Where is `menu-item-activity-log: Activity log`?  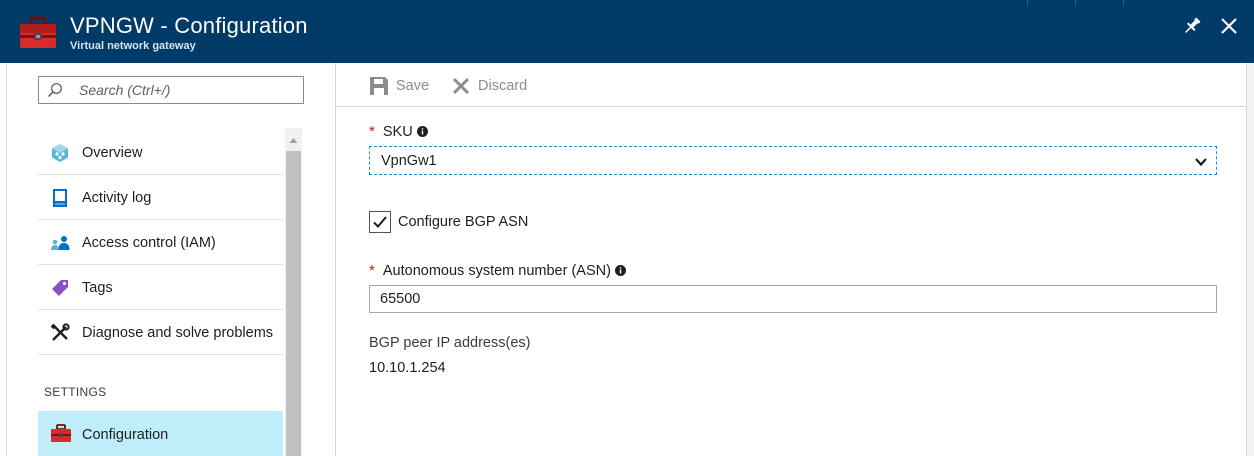 menu-item-activity-log: Activity log is located at coordinates (160, 197).